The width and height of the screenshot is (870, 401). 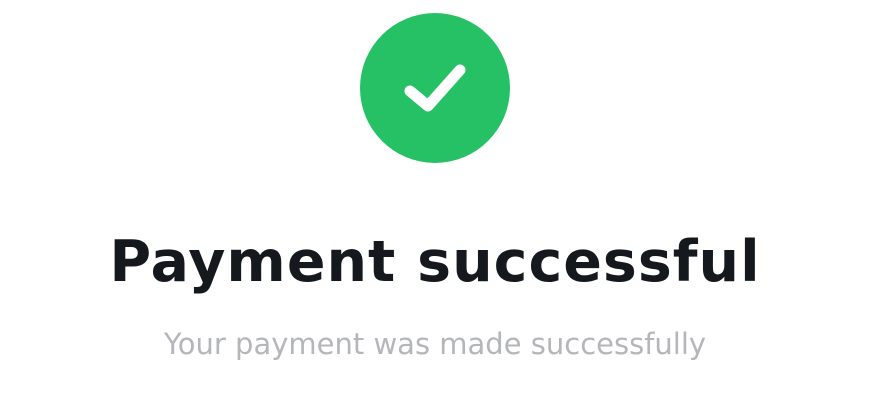 I want to click on page-title: Payment successful, so click(x=435, y=262).